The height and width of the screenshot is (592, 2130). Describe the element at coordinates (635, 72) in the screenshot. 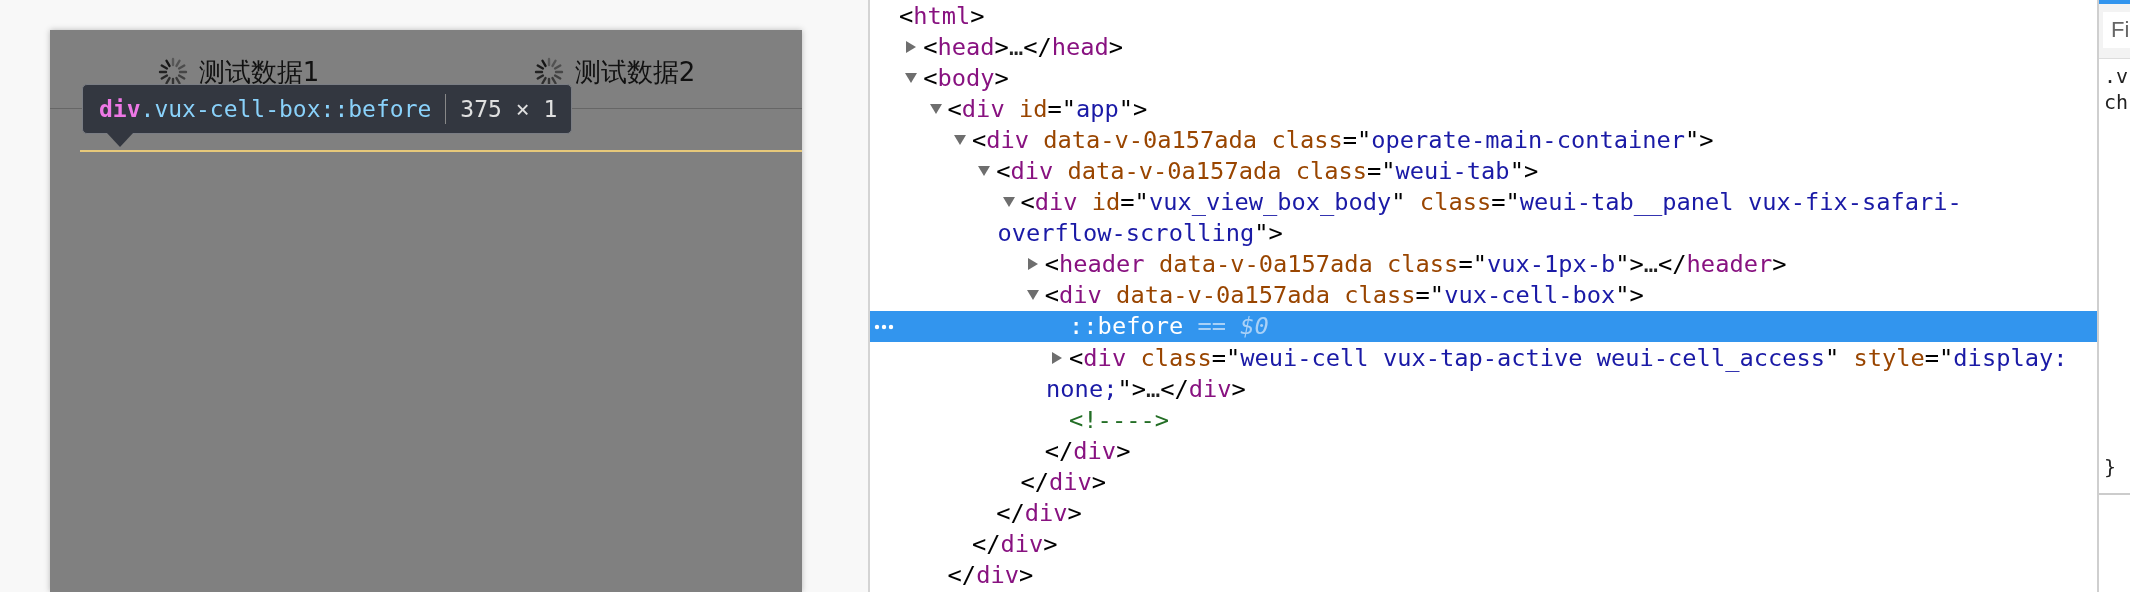

I see `tab-label: 测试数据2` at that location.